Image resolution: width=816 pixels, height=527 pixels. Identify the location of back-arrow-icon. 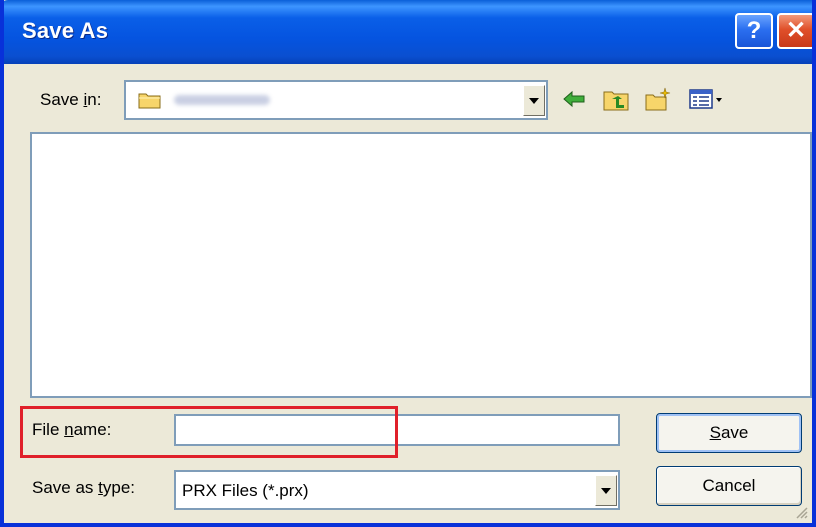
(574, 99).